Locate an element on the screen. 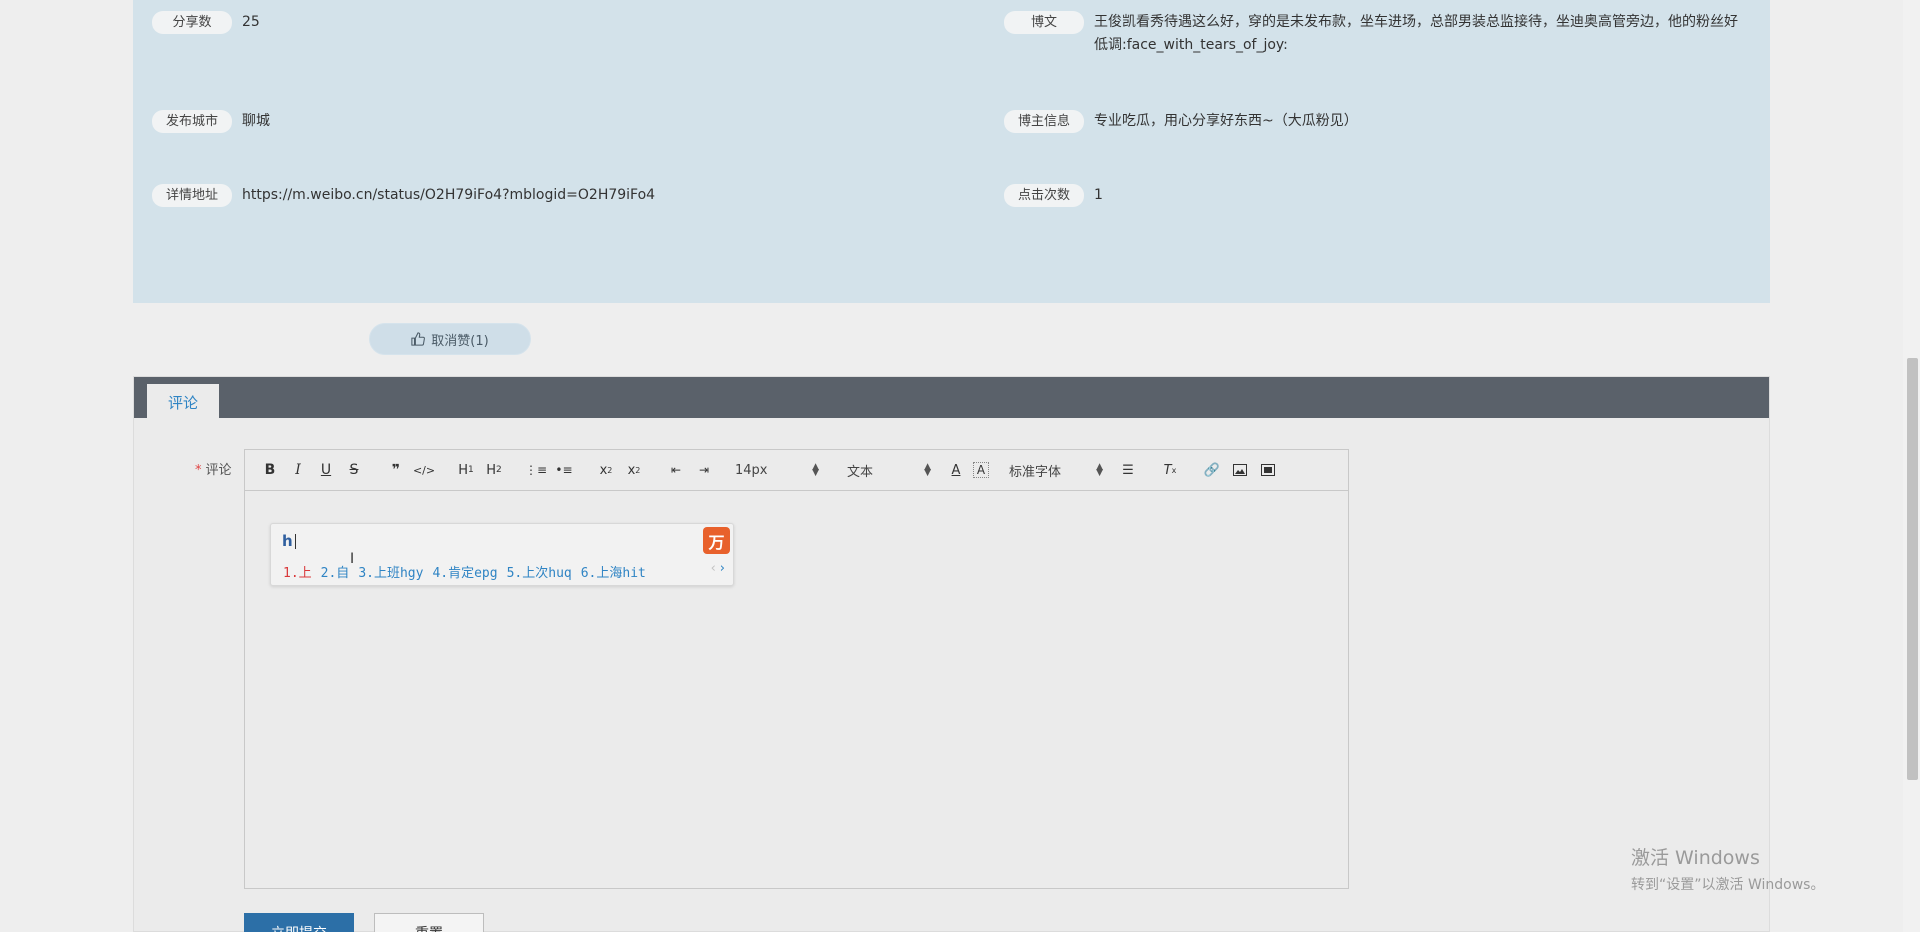 Image resolution: width=1920 pixels, height=932 pixels. superscript-button: x2 is located at coordinates (634, 470).